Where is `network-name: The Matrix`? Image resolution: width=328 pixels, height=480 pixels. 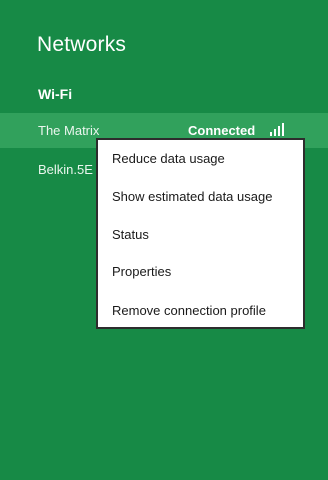
network-name: The Matrix is located at coordinates (69, 130).